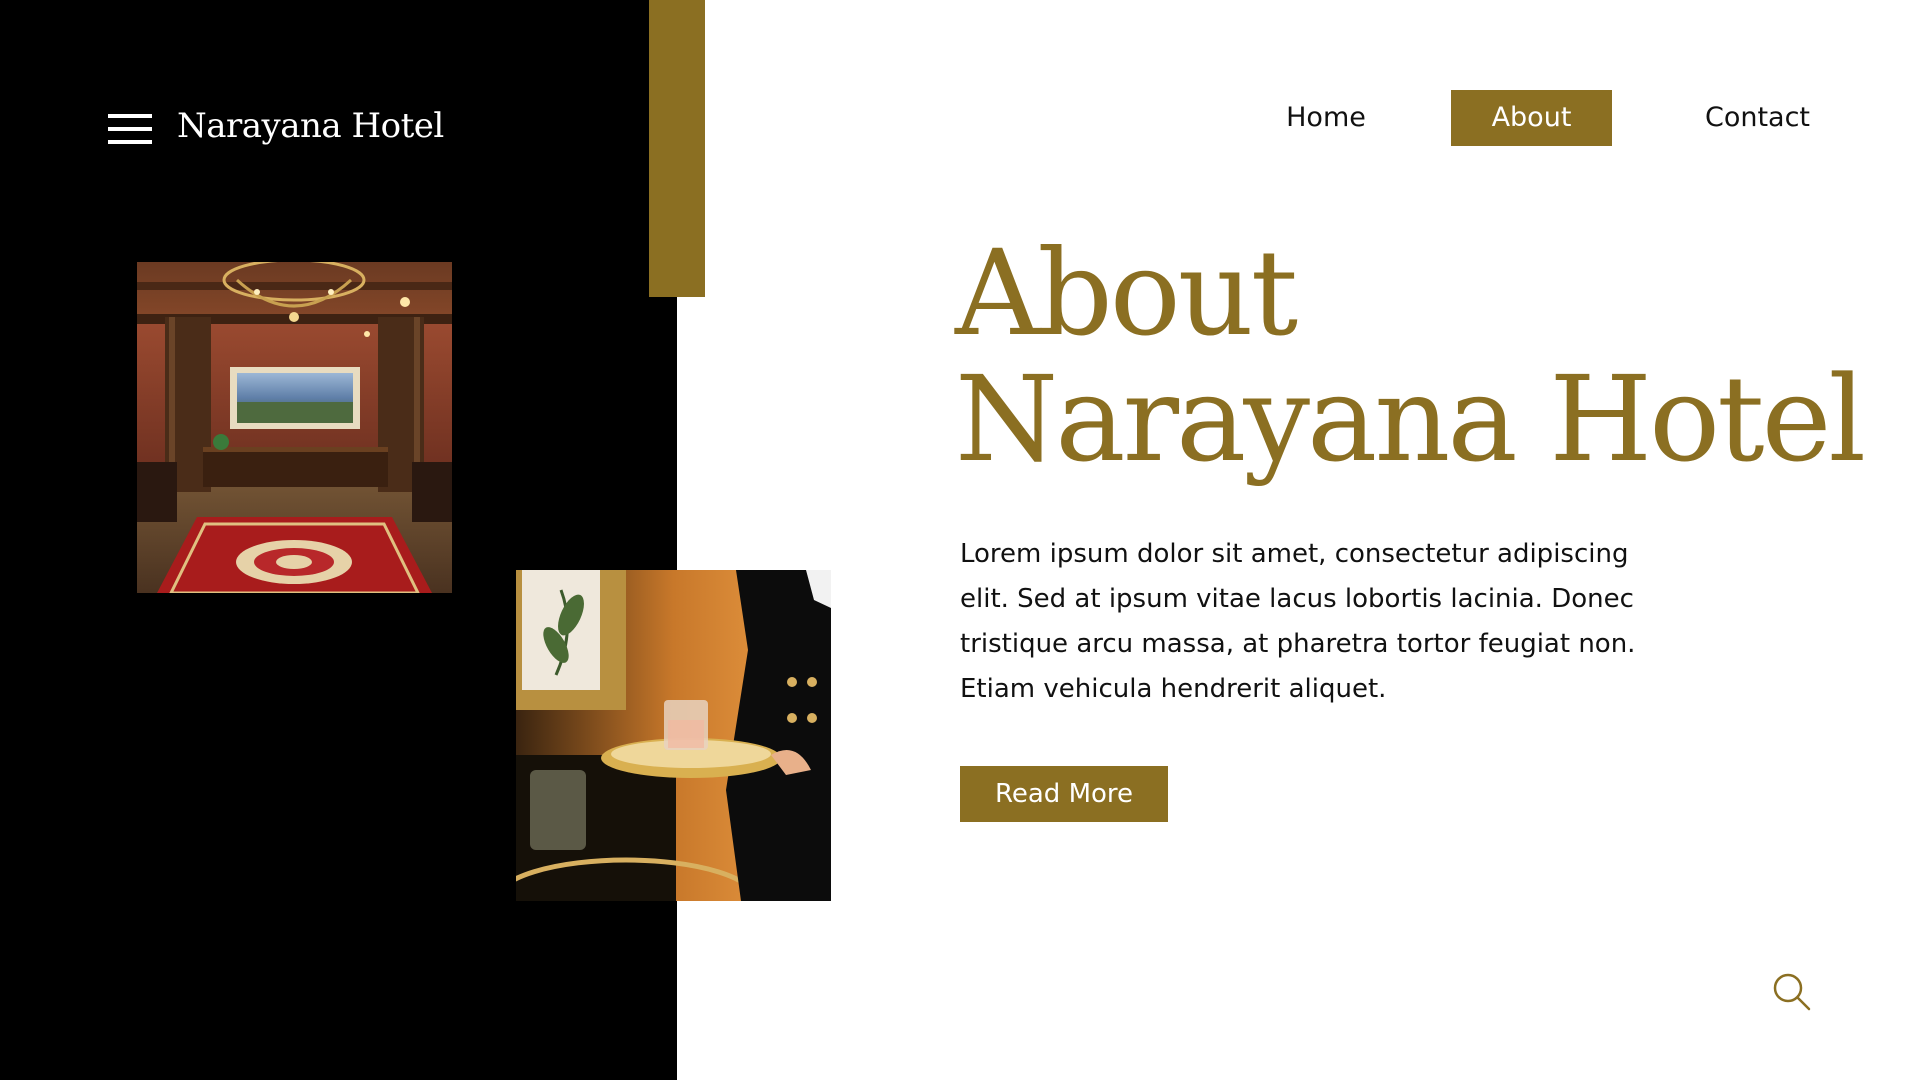  I want to click on page-title: About Narayana Hotel, so click(1410, 356).